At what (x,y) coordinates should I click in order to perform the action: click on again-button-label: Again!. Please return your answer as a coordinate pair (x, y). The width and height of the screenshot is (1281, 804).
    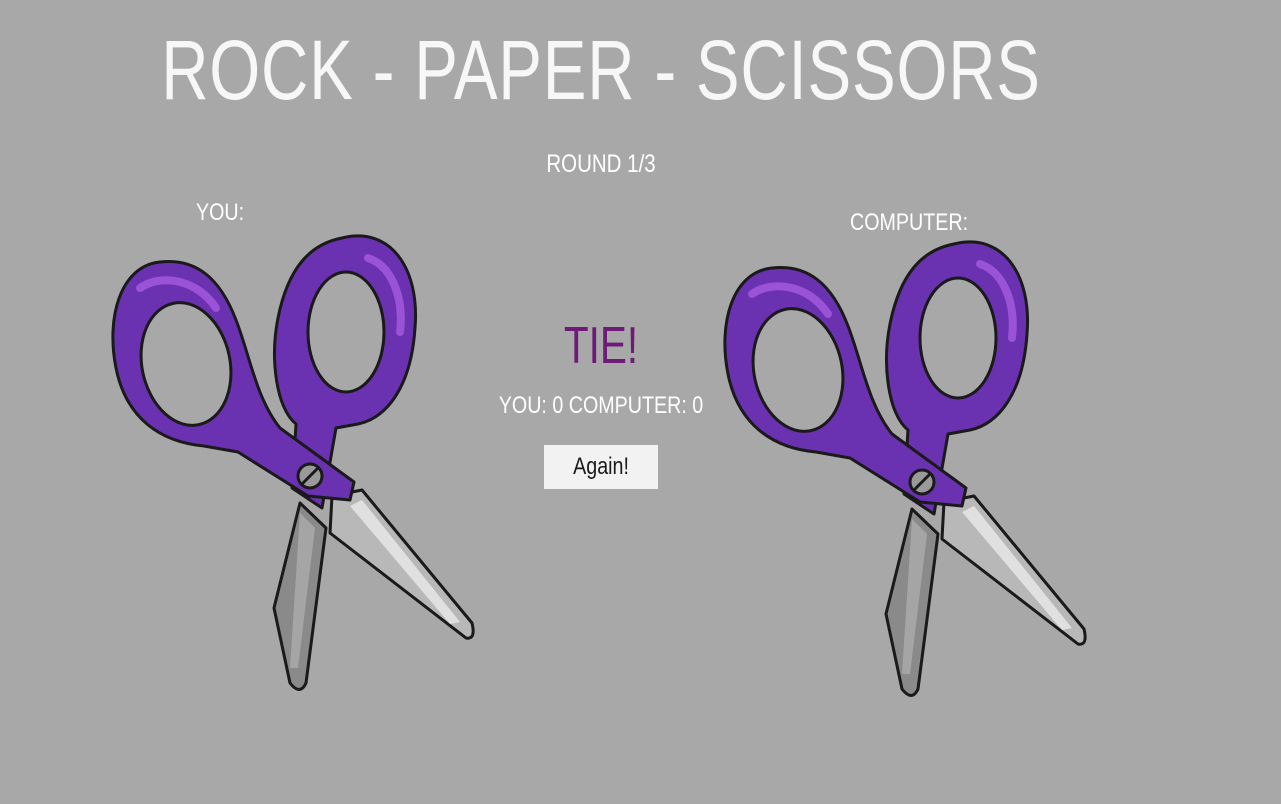
    Looking at the image, I should click on (601, 466).